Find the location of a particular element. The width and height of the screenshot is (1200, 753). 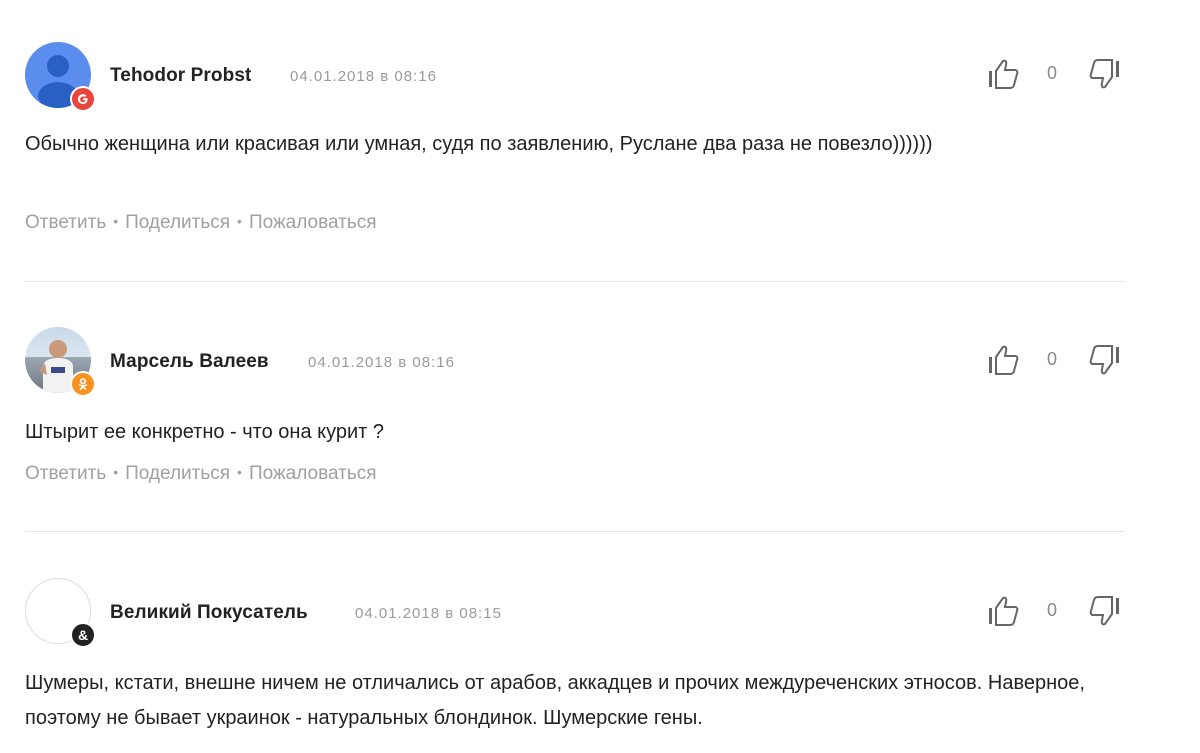

comment-author: Tehodor Probst is located at coordinates (180, 76).